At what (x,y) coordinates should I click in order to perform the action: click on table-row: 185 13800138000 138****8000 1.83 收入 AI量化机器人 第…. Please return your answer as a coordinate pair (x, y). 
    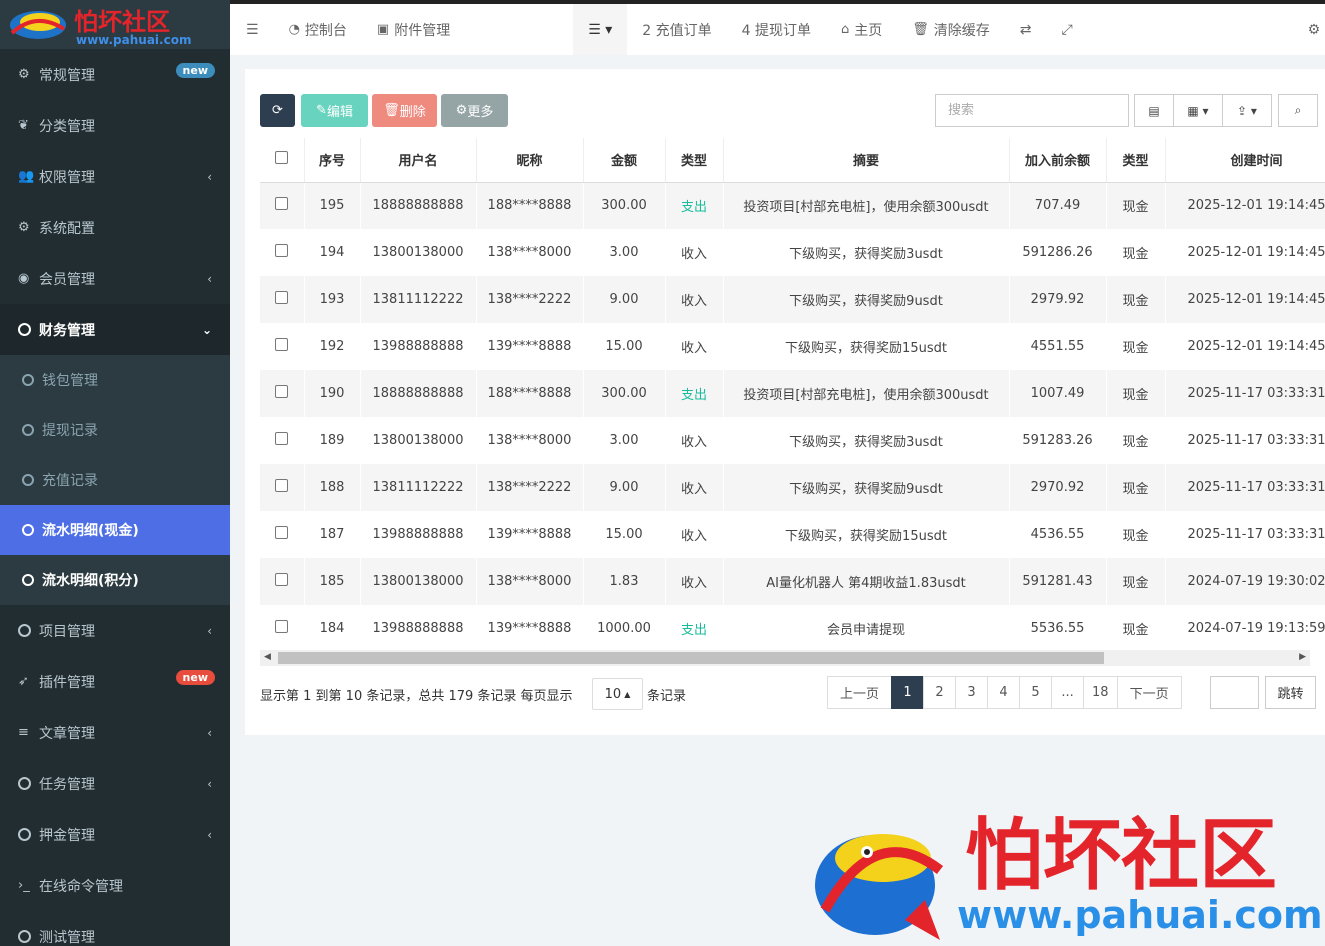
    Looking at the image, I should click on (792, 581).